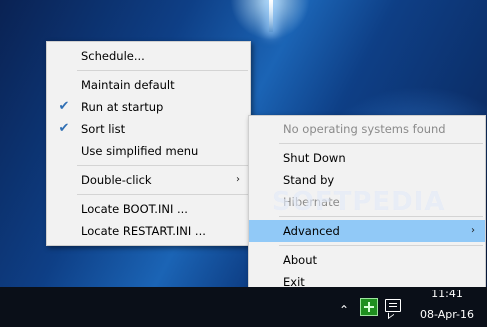  What do you see at coordinates (271, 16) in the screenshot?
I see `wallpaper-light-beam` at bounding box center [271, 16].